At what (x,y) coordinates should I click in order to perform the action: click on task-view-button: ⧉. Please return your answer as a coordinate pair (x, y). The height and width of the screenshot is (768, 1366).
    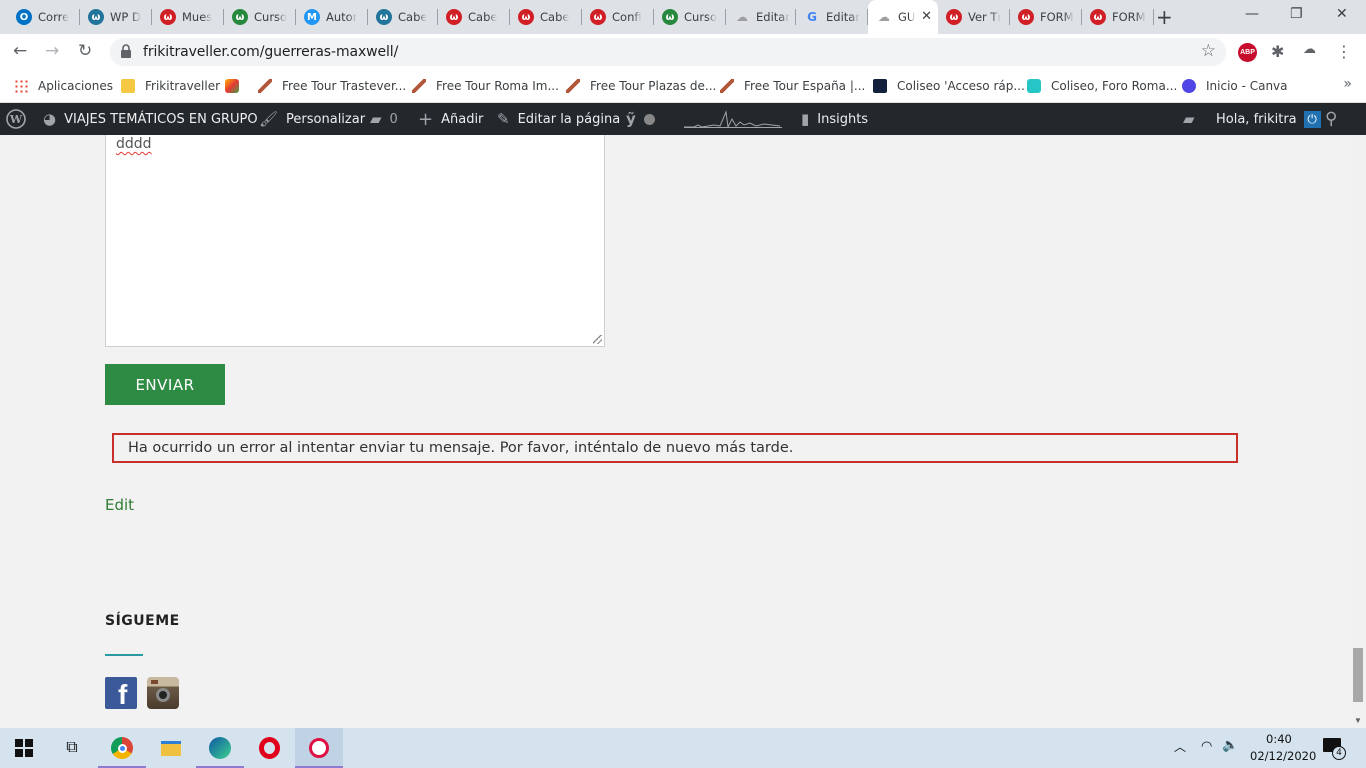
    Looking at the image, I should click on (72, 748).